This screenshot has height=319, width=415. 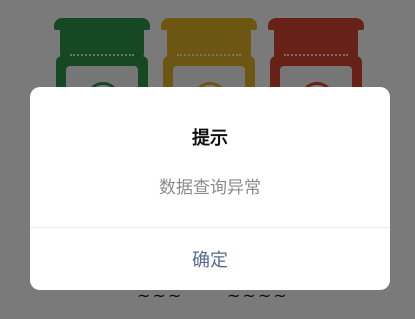 I want to click on dialog-message: 数据查询异常, so click(x=210, y=188).